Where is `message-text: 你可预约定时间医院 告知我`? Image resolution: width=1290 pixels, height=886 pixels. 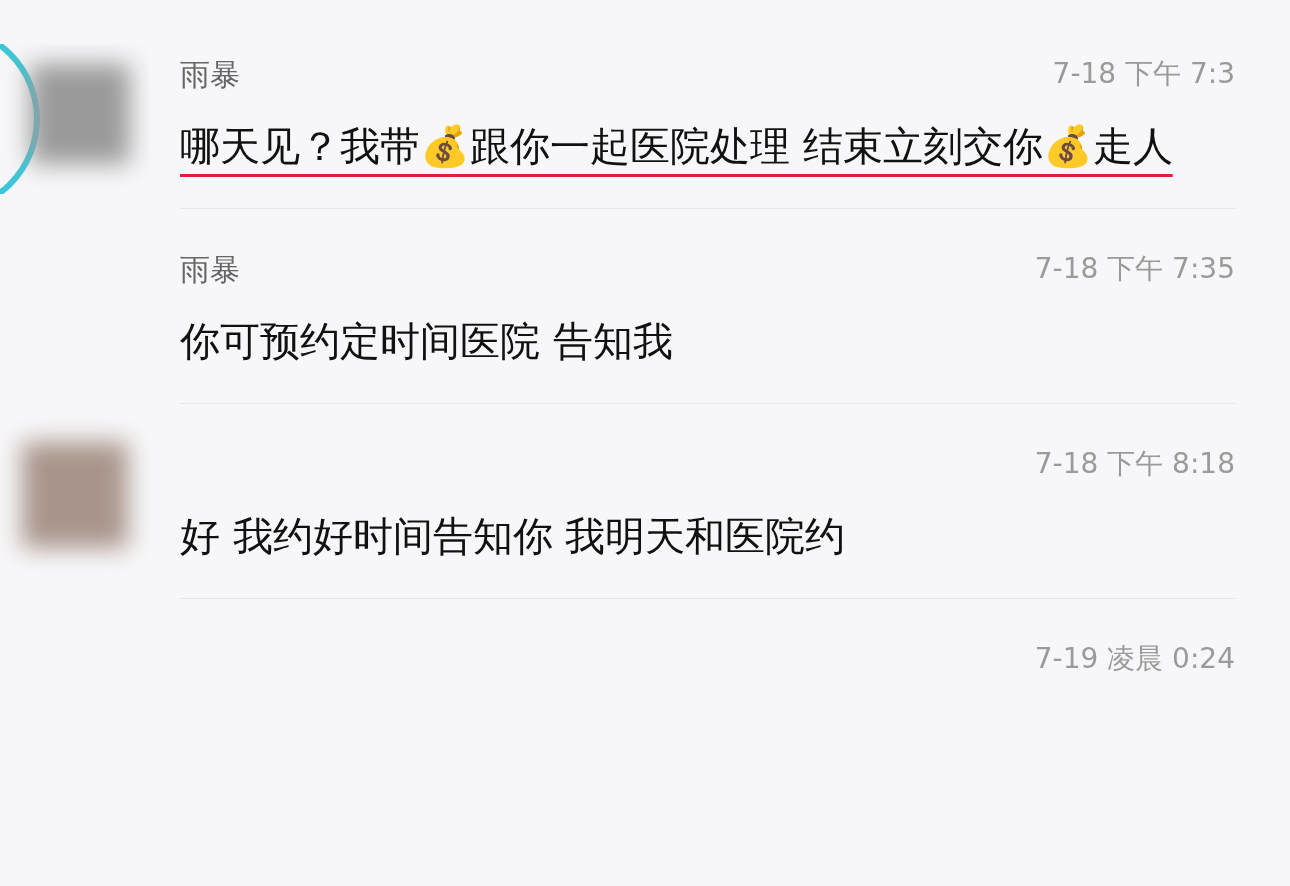
message-text: 你可预约定时间医院 告知我 is located at coordinates (427, 341).